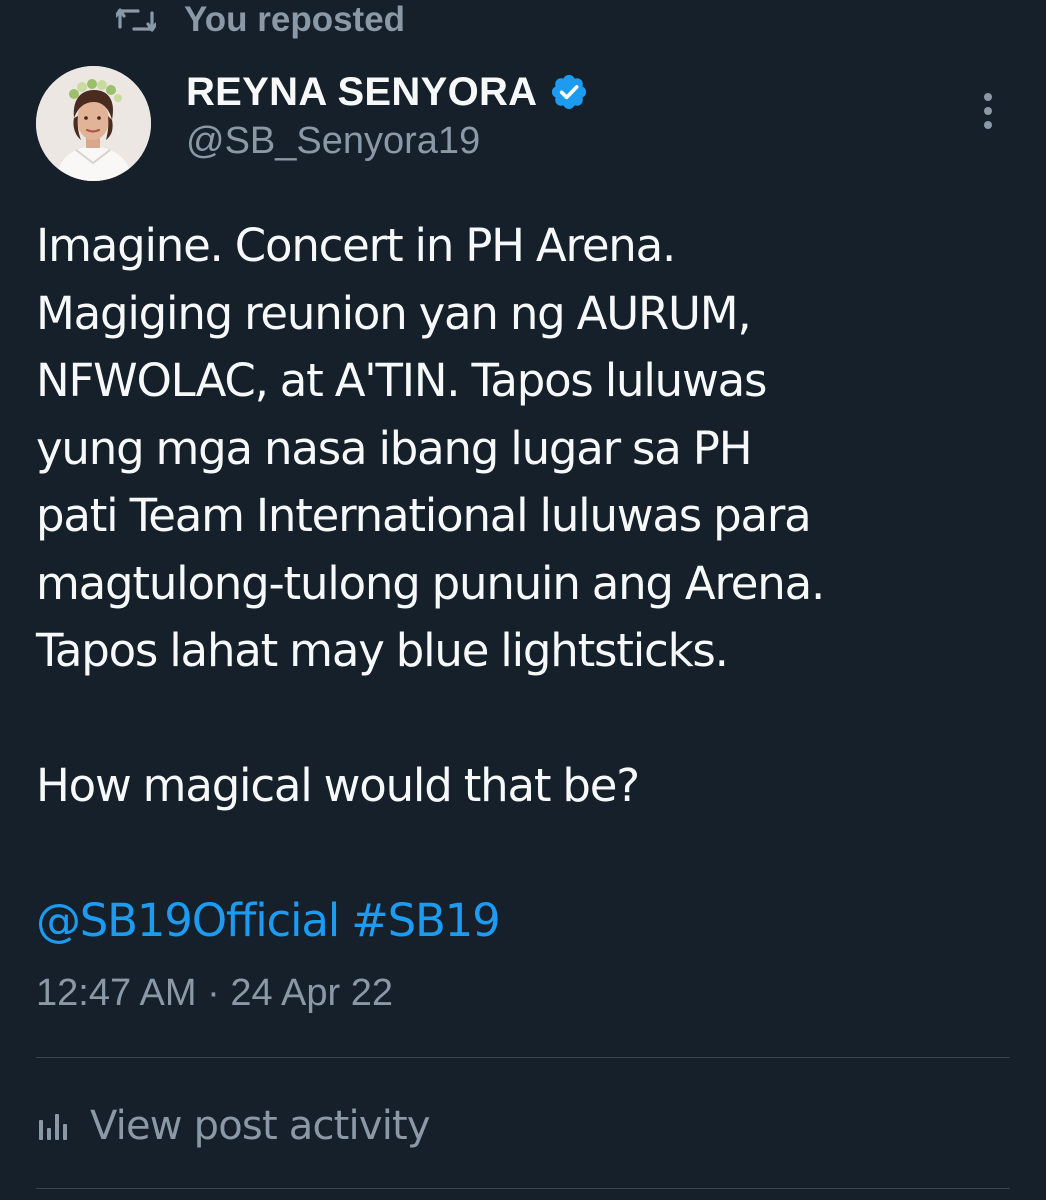 Image resolution: width=1046 pixels, height=1200 pixels. What do you see at coordinates (424, 515) in the screenshot?
I see `tweet-line: pati Team International luluwas para` at bounding box center [424, 515].